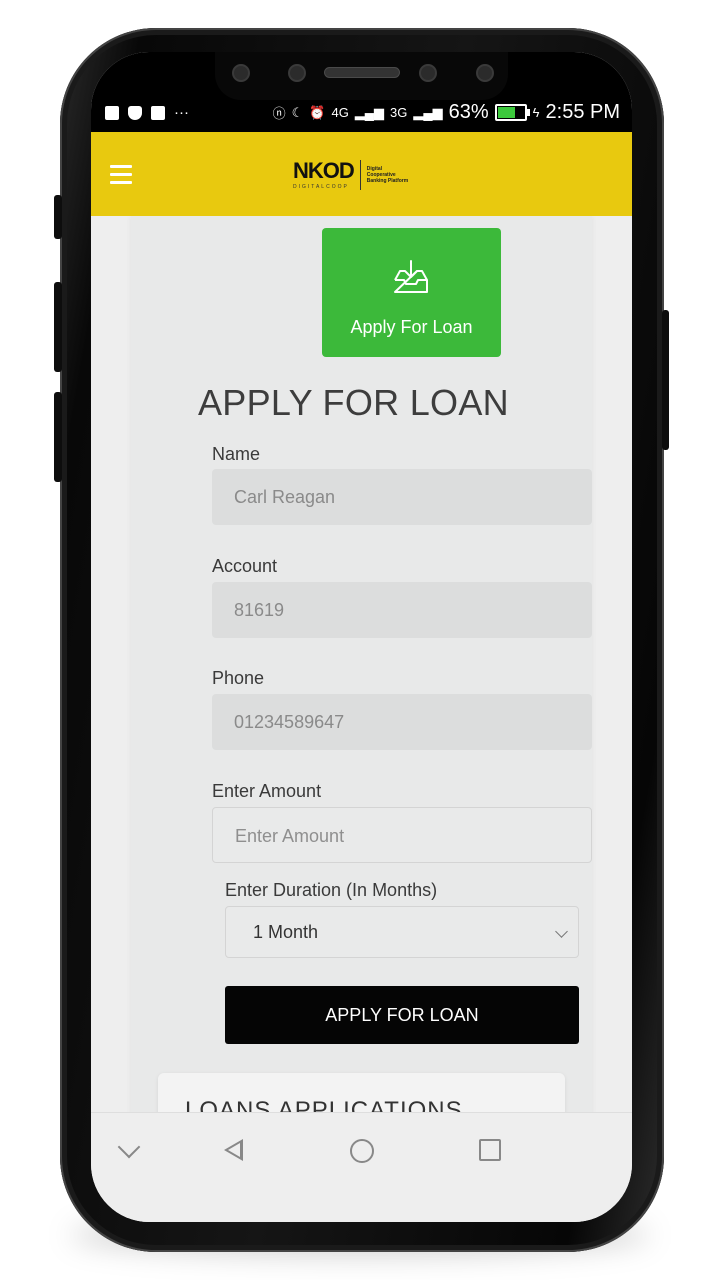  I want to click on loans-applications-title: LOANS APPLICATIONS, so click(324, 1104).